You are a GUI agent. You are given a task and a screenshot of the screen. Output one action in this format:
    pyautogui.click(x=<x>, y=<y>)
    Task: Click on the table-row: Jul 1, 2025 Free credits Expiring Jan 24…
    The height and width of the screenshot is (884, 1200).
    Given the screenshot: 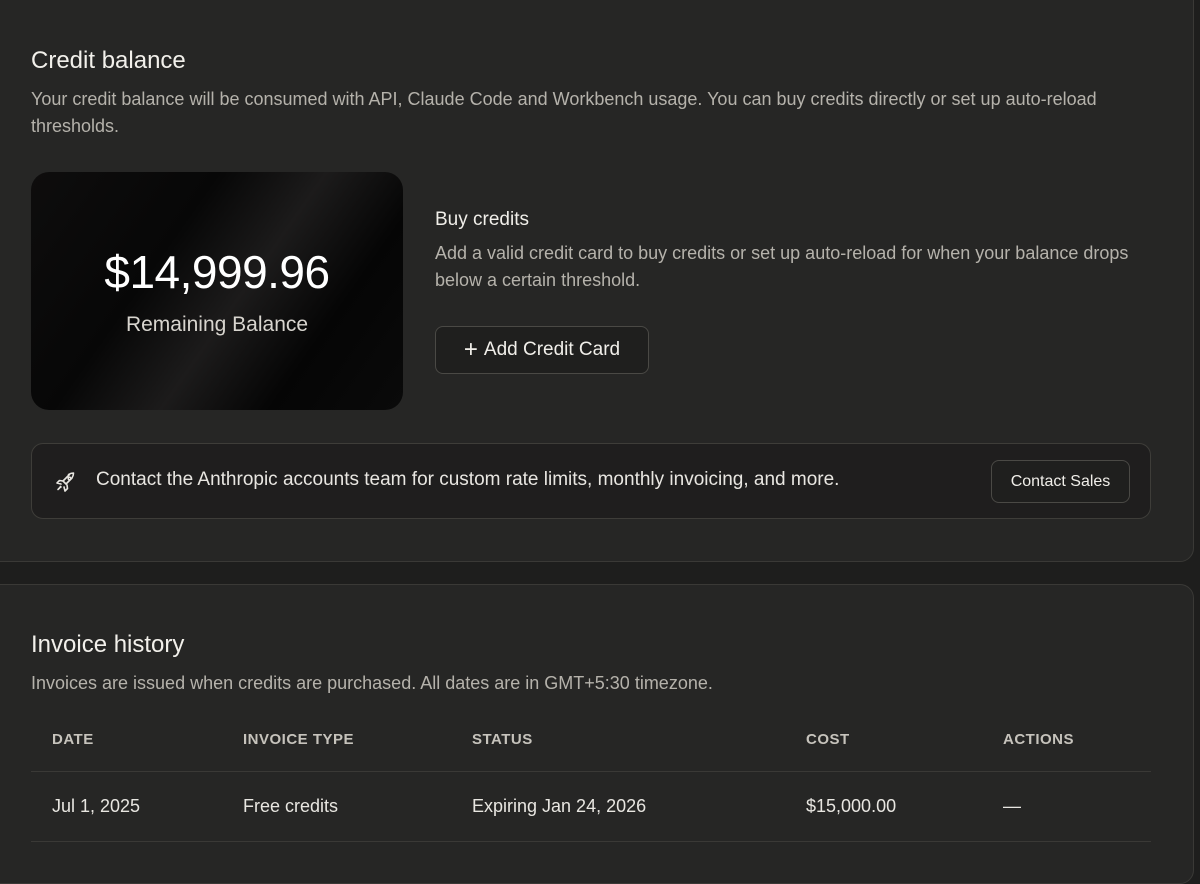 What is the action you would take?
    pyautogui.click(x=591, y=807)
    